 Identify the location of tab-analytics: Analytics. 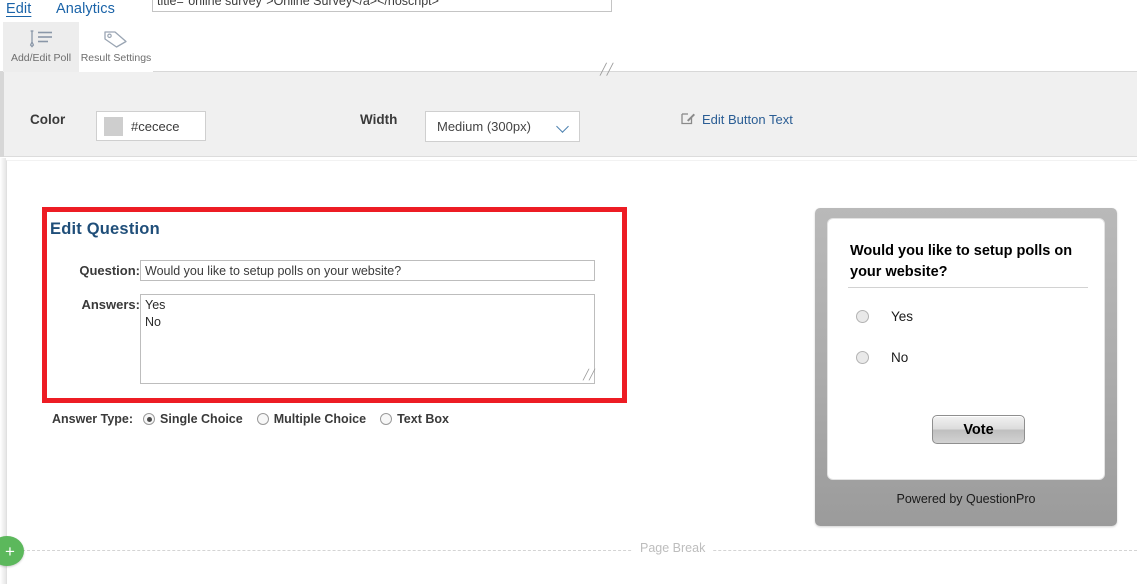
(85, 9).